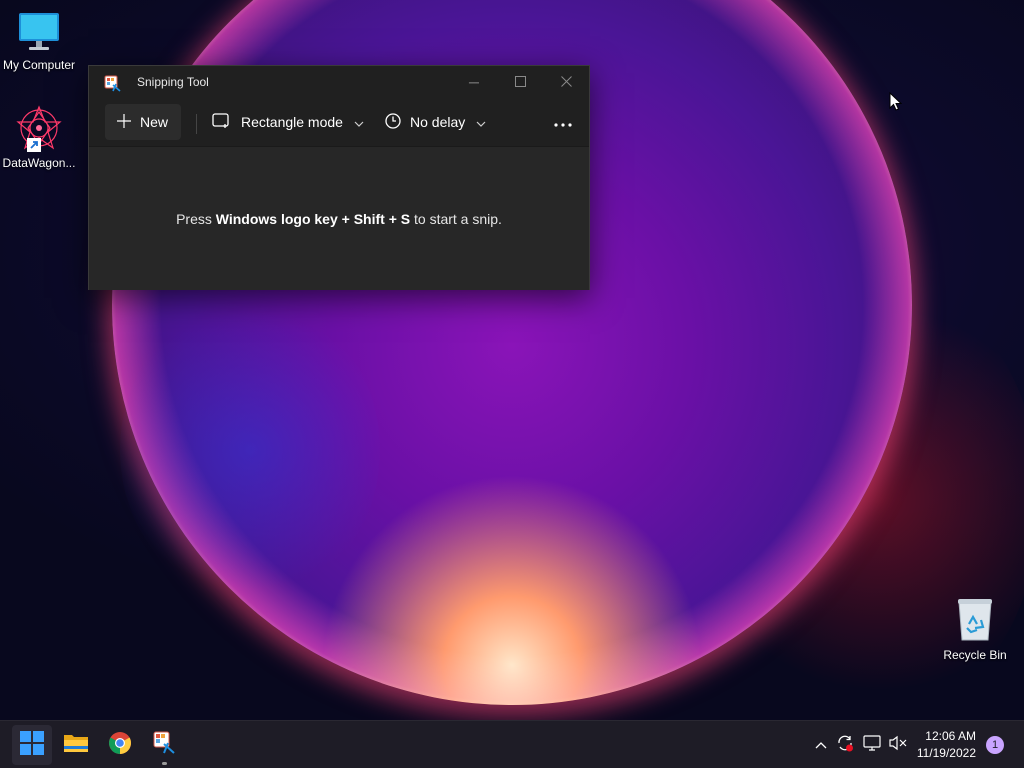  I want to click on start-button, so click(32, 745).